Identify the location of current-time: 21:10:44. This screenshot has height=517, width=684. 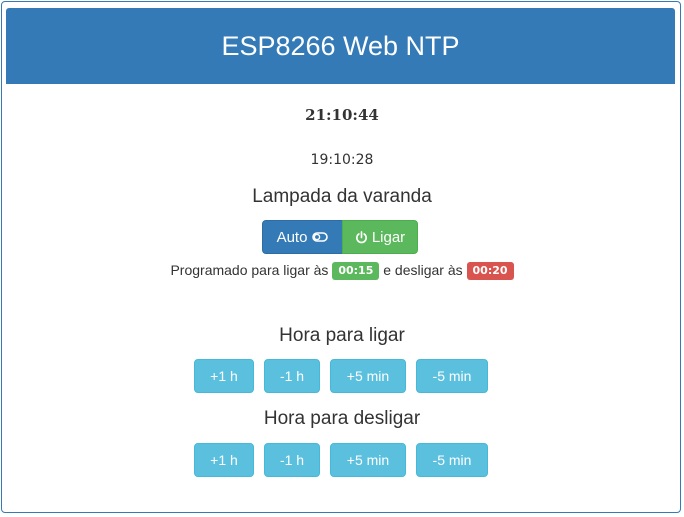
(342, 115).